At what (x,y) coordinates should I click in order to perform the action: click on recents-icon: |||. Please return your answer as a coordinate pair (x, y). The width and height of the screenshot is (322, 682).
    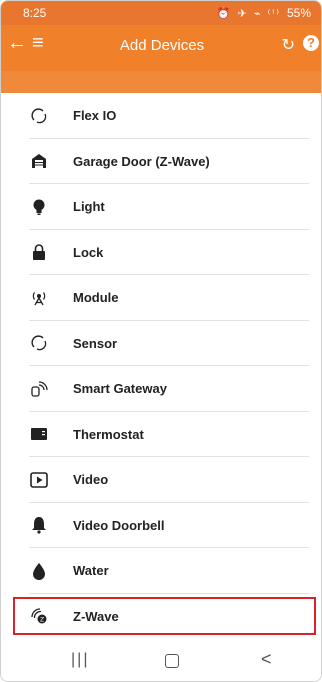
    Looking at the image, I should click on (80, 660).